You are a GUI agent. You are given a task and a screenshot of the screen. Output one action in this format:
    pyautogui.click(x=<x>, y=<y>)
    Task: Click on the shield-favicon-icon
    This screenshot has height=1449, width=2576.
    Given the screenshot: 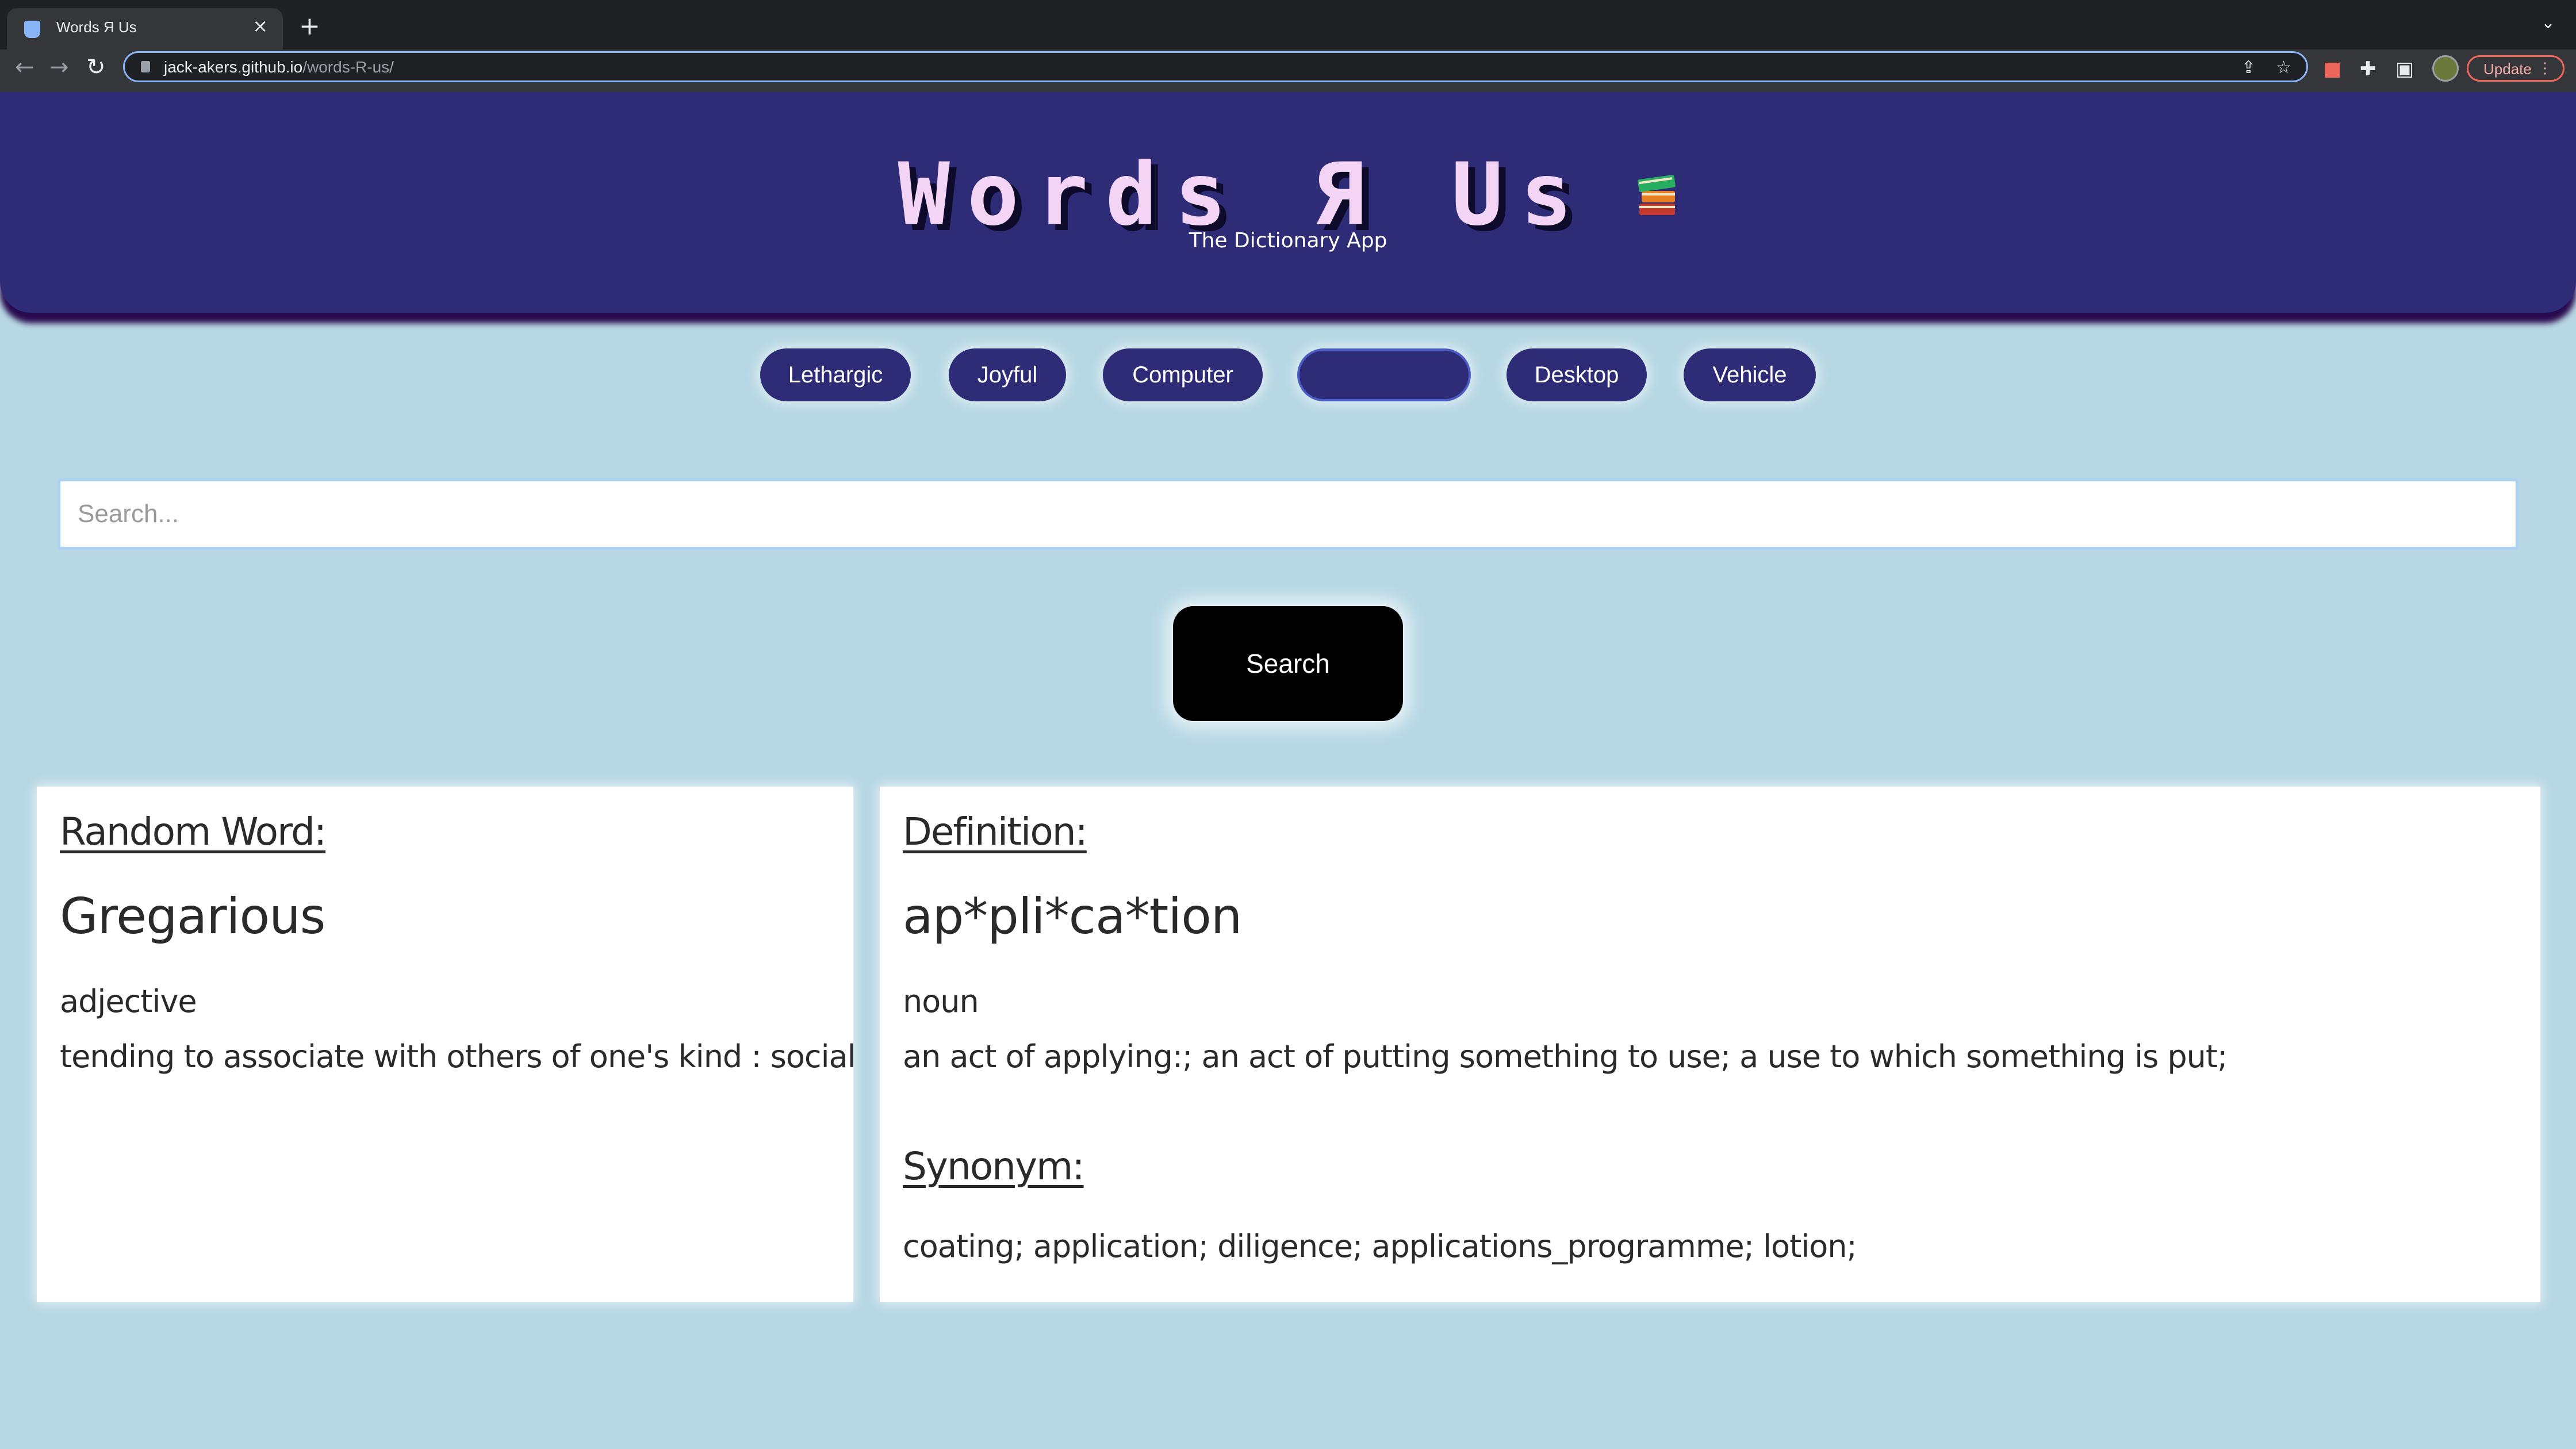 What is the action you would take?
    pyautogui.click(x=32, y=29)
    